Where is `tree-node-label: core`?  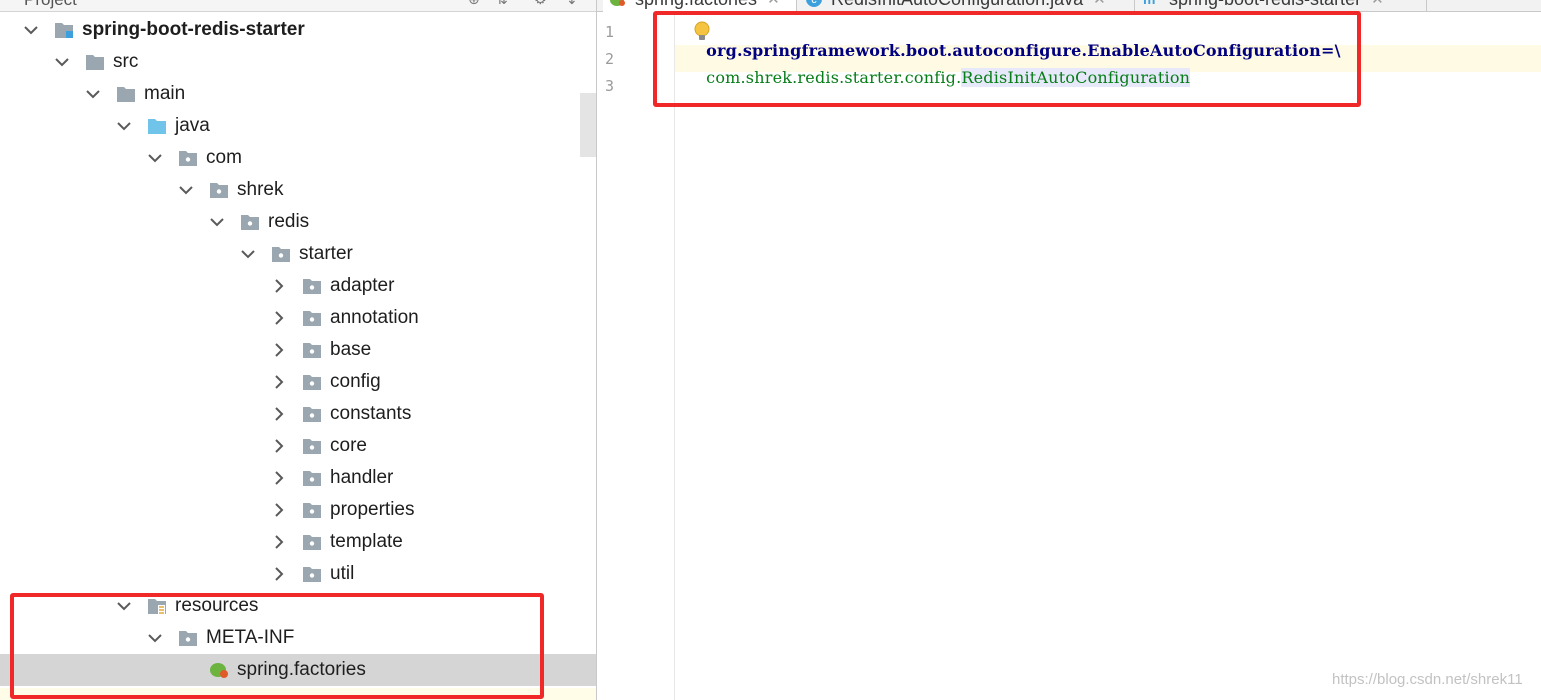 tree-node-label: core is located at coordinates (348, 445).